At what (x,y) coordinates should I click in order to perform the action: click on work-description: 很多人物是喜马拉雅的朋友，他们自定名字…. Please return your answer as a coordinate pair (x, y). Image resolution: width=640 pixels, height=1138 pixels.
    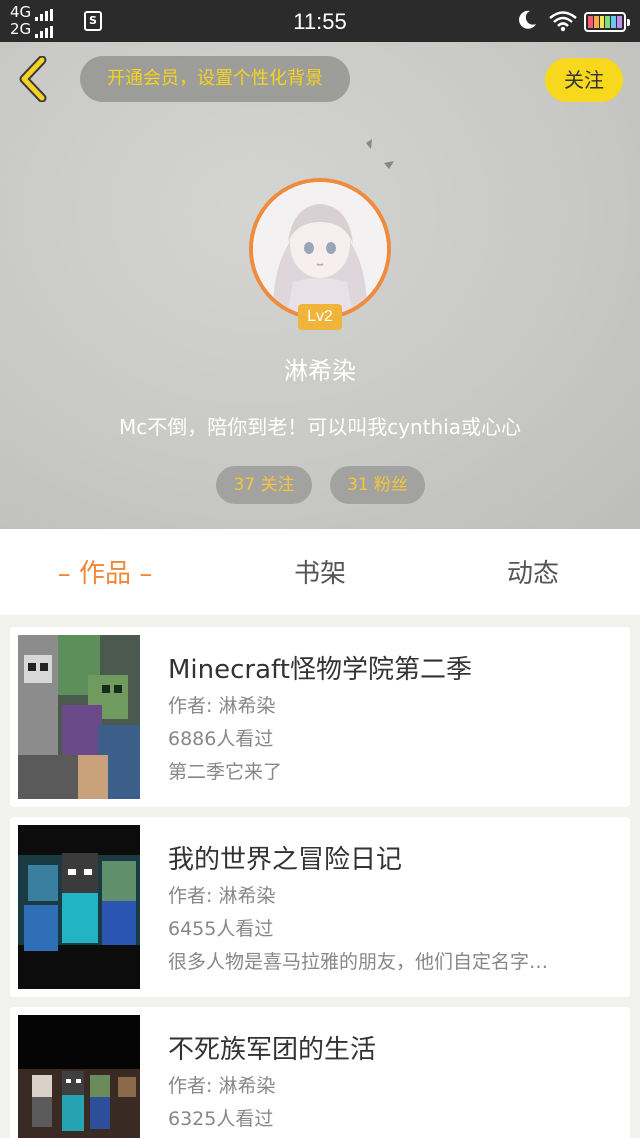
    Looking at the image, I should click on (358, 962).